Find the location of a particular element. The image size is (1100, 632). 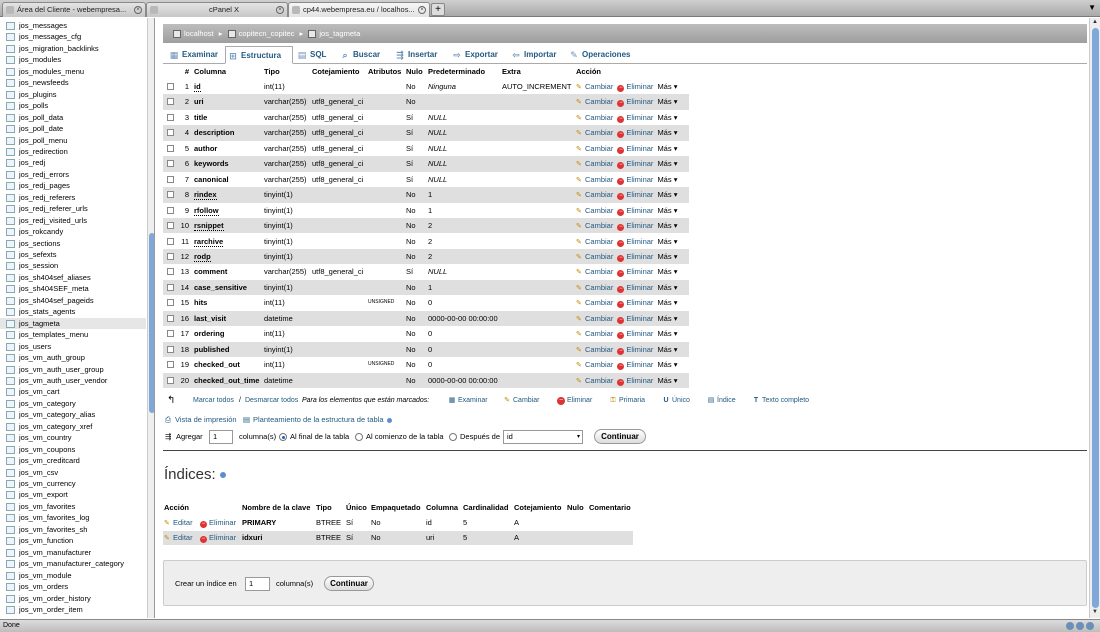

header-columna: Columna is located at coordinates (210, 72).